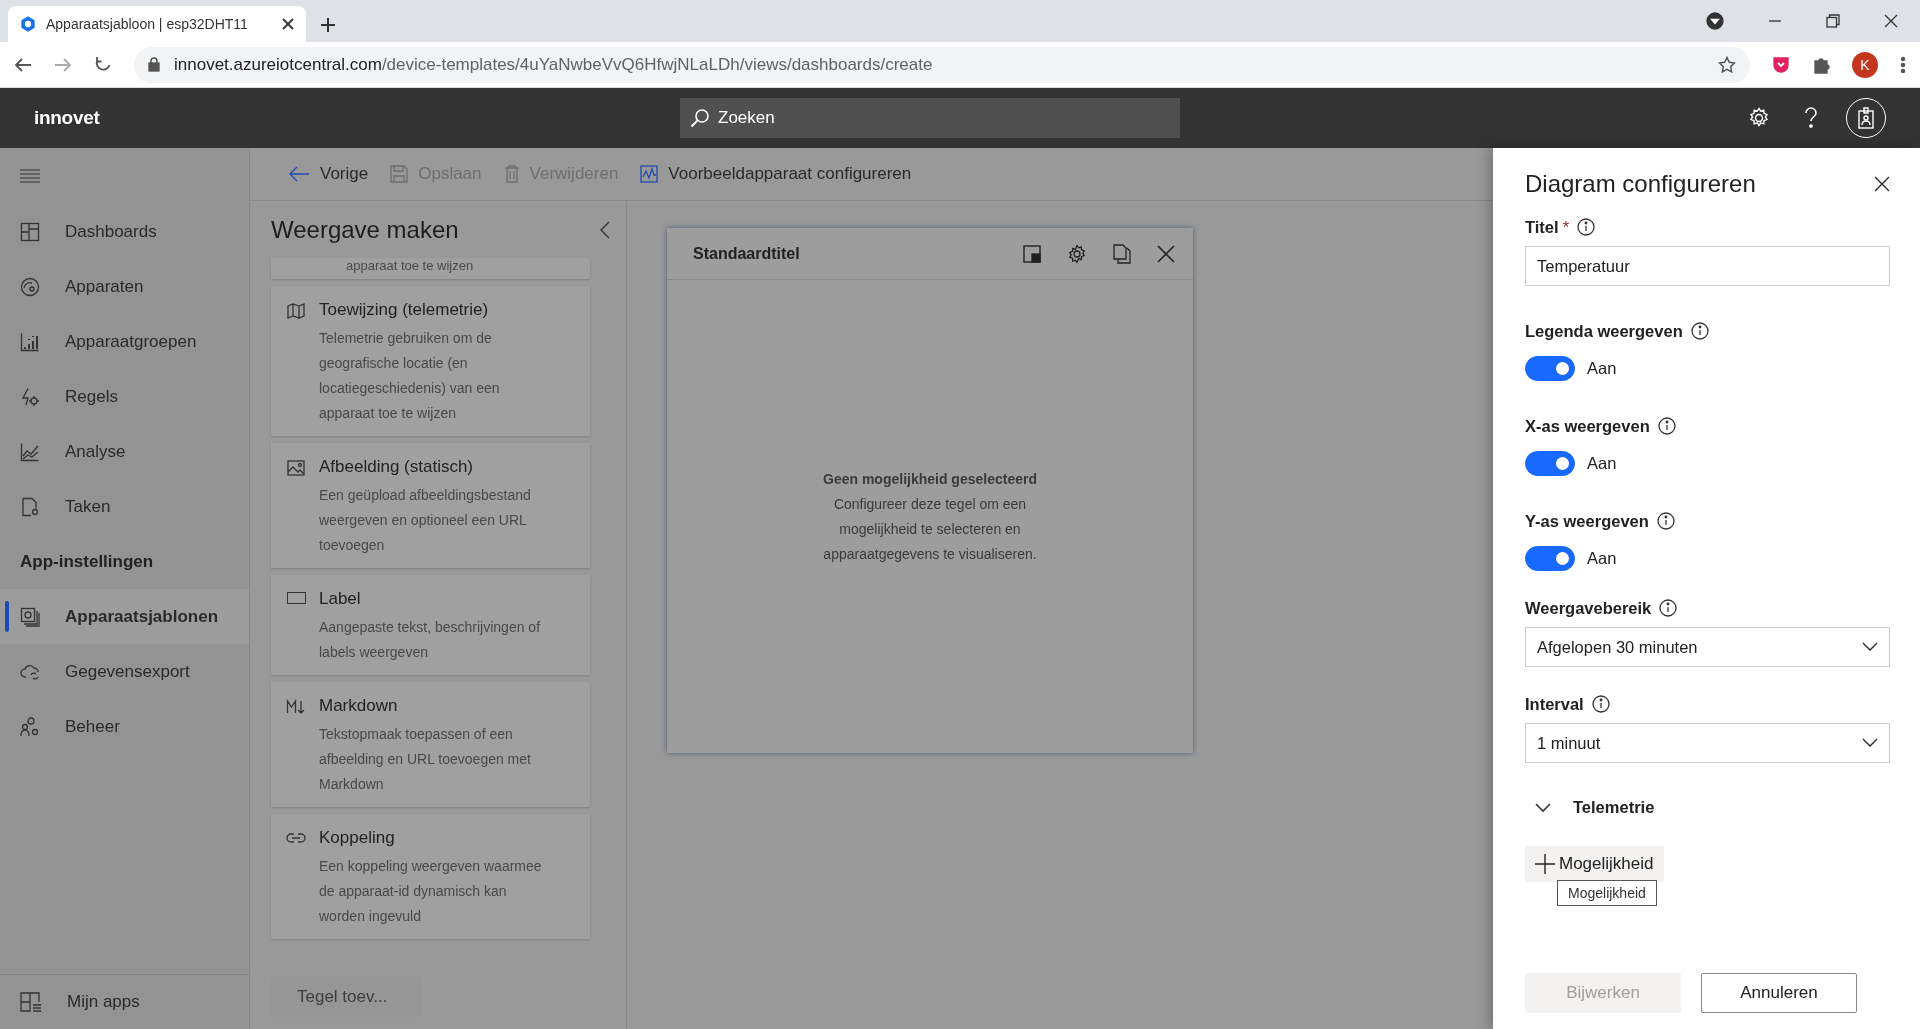 Image resolution: width=1920 pixels, height=1029 pixels. I want to click on resize-icon, so click(1032, 253).